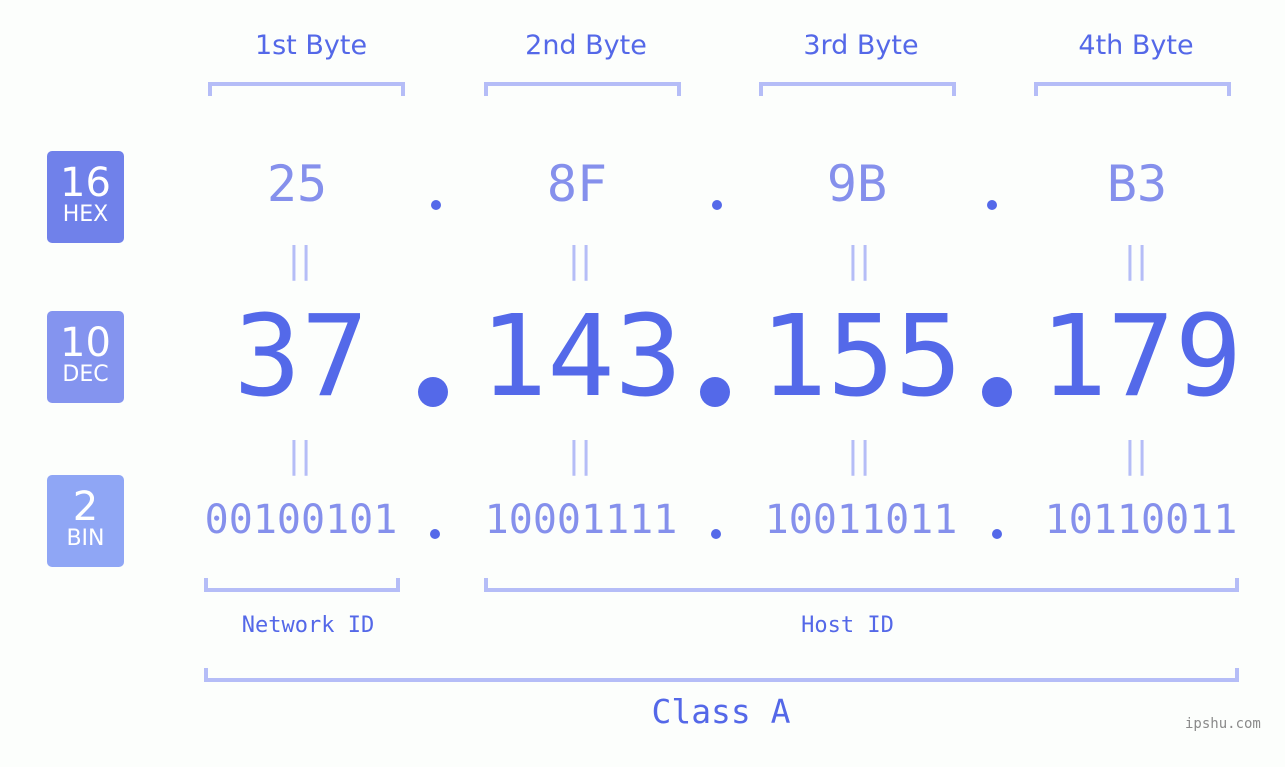 The image size is (1285, 767). What do you see at coordinates (859, 455) in the screenshot?
I see `equals-dec-bin-3: ||` at bounding box center [859, 455].